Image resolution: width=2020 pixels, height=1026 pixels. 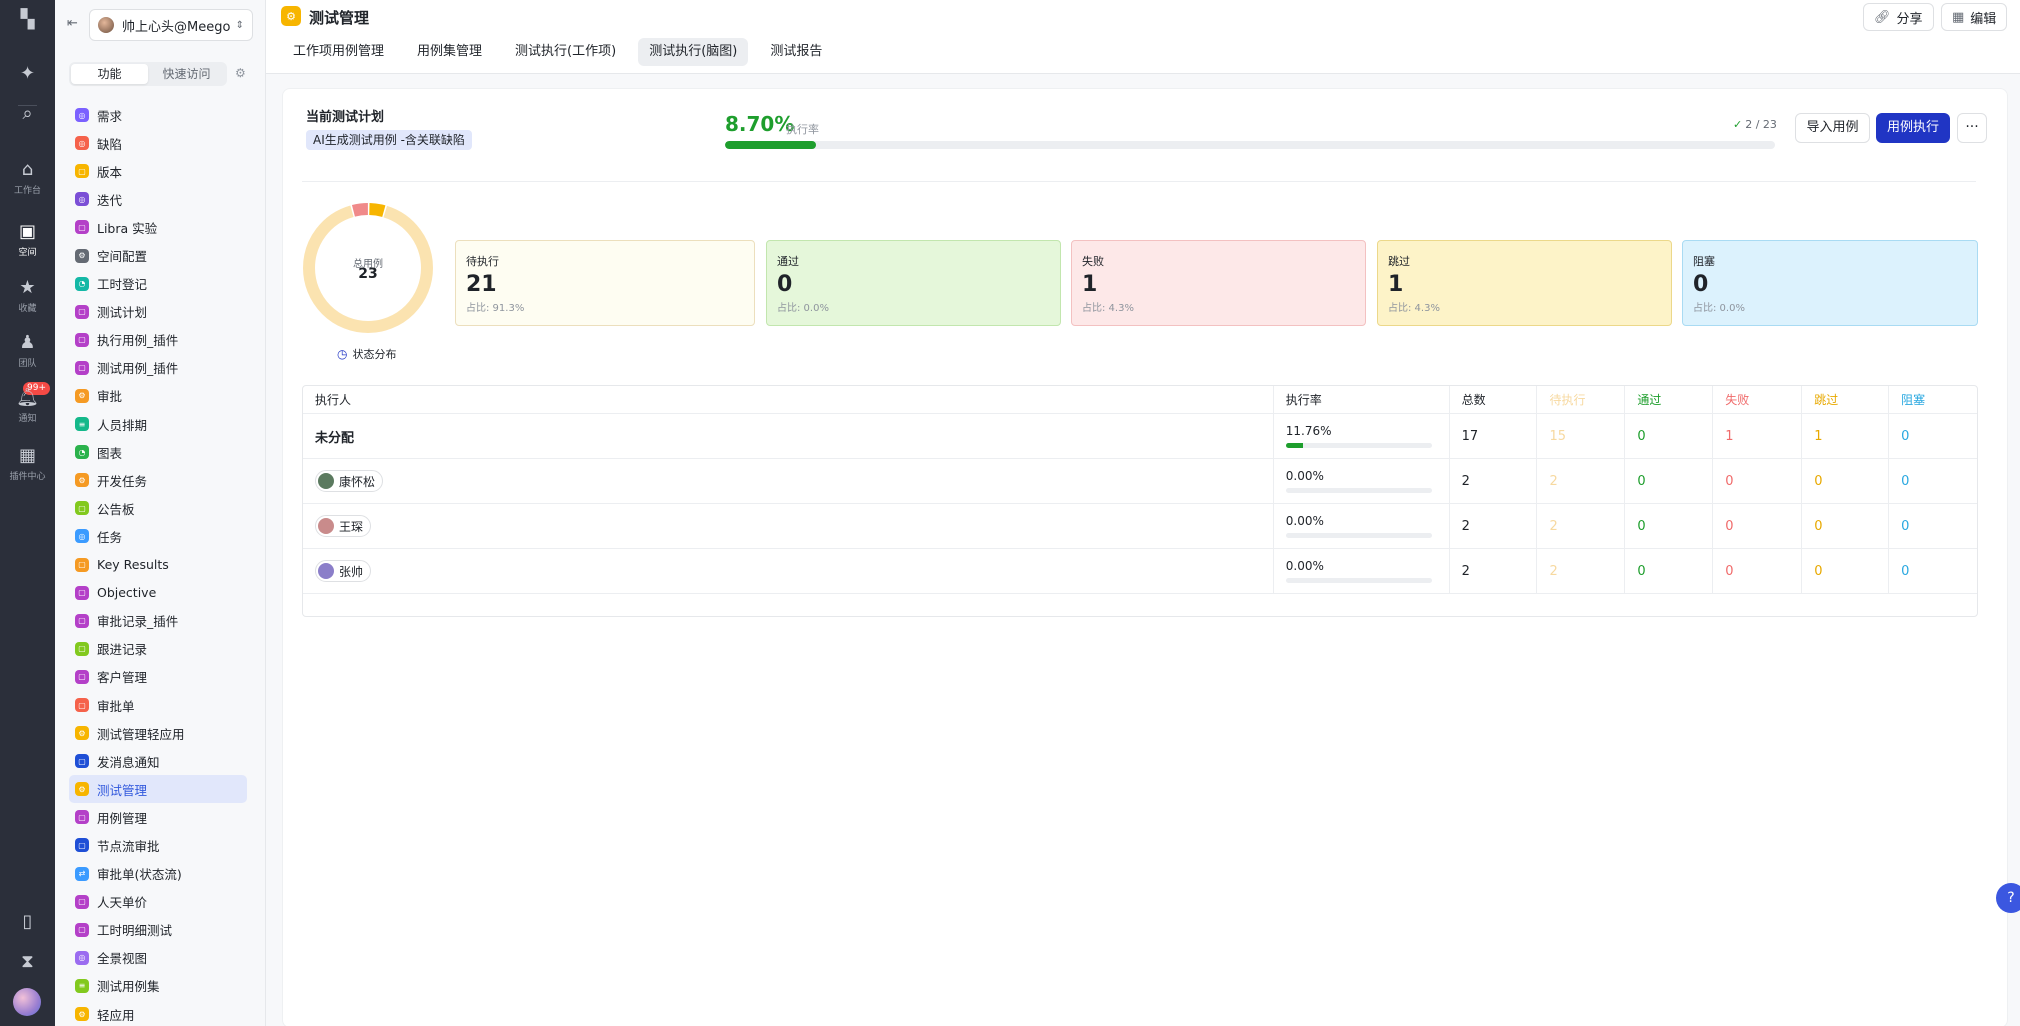 What do you see at coordinates (1140, 436) in the screenshot?
I see `table-row: 未分配 11.76% 17 15 0 1 1 0` at bounding box center [1140, 436].